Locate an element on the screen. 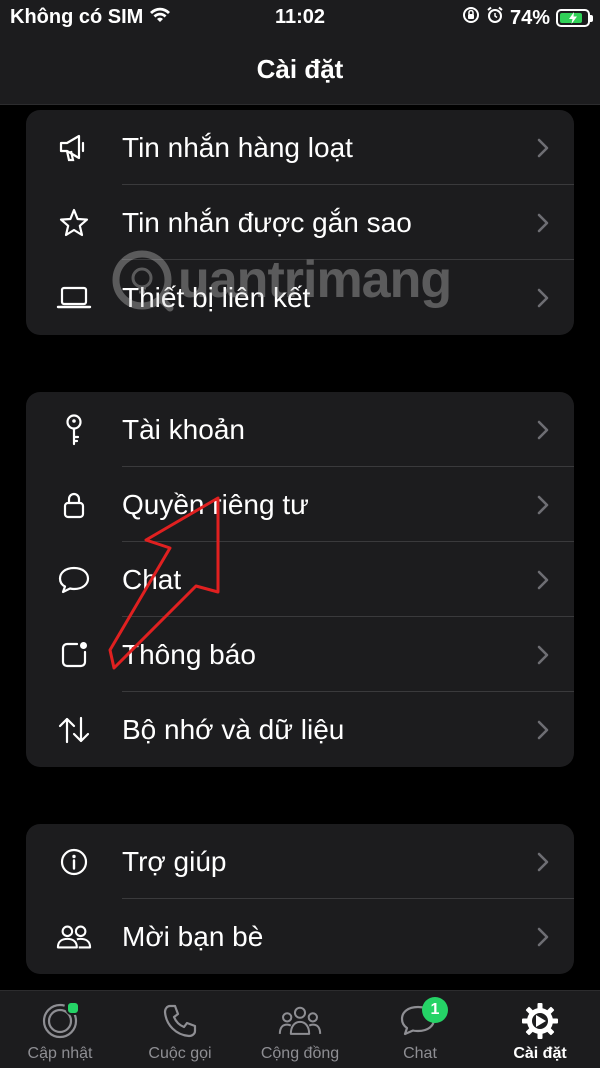 This screenshot has height=1068, width=600. tab-communities: Cộng đồng is located at coordinates (300, 1029).